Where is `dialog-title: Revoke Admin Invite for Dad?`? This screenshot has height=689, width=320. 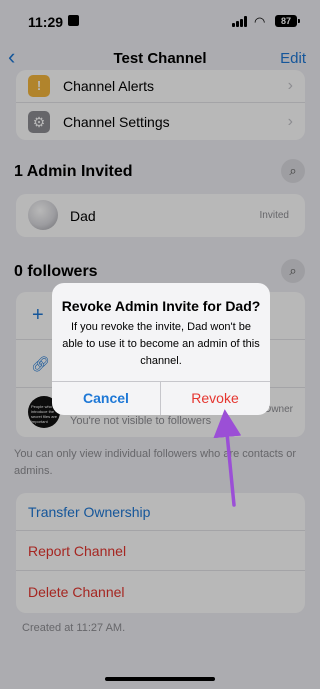 dialog-title: Revoke Admin Invite for Dad? is located at coordinates (161, 306).